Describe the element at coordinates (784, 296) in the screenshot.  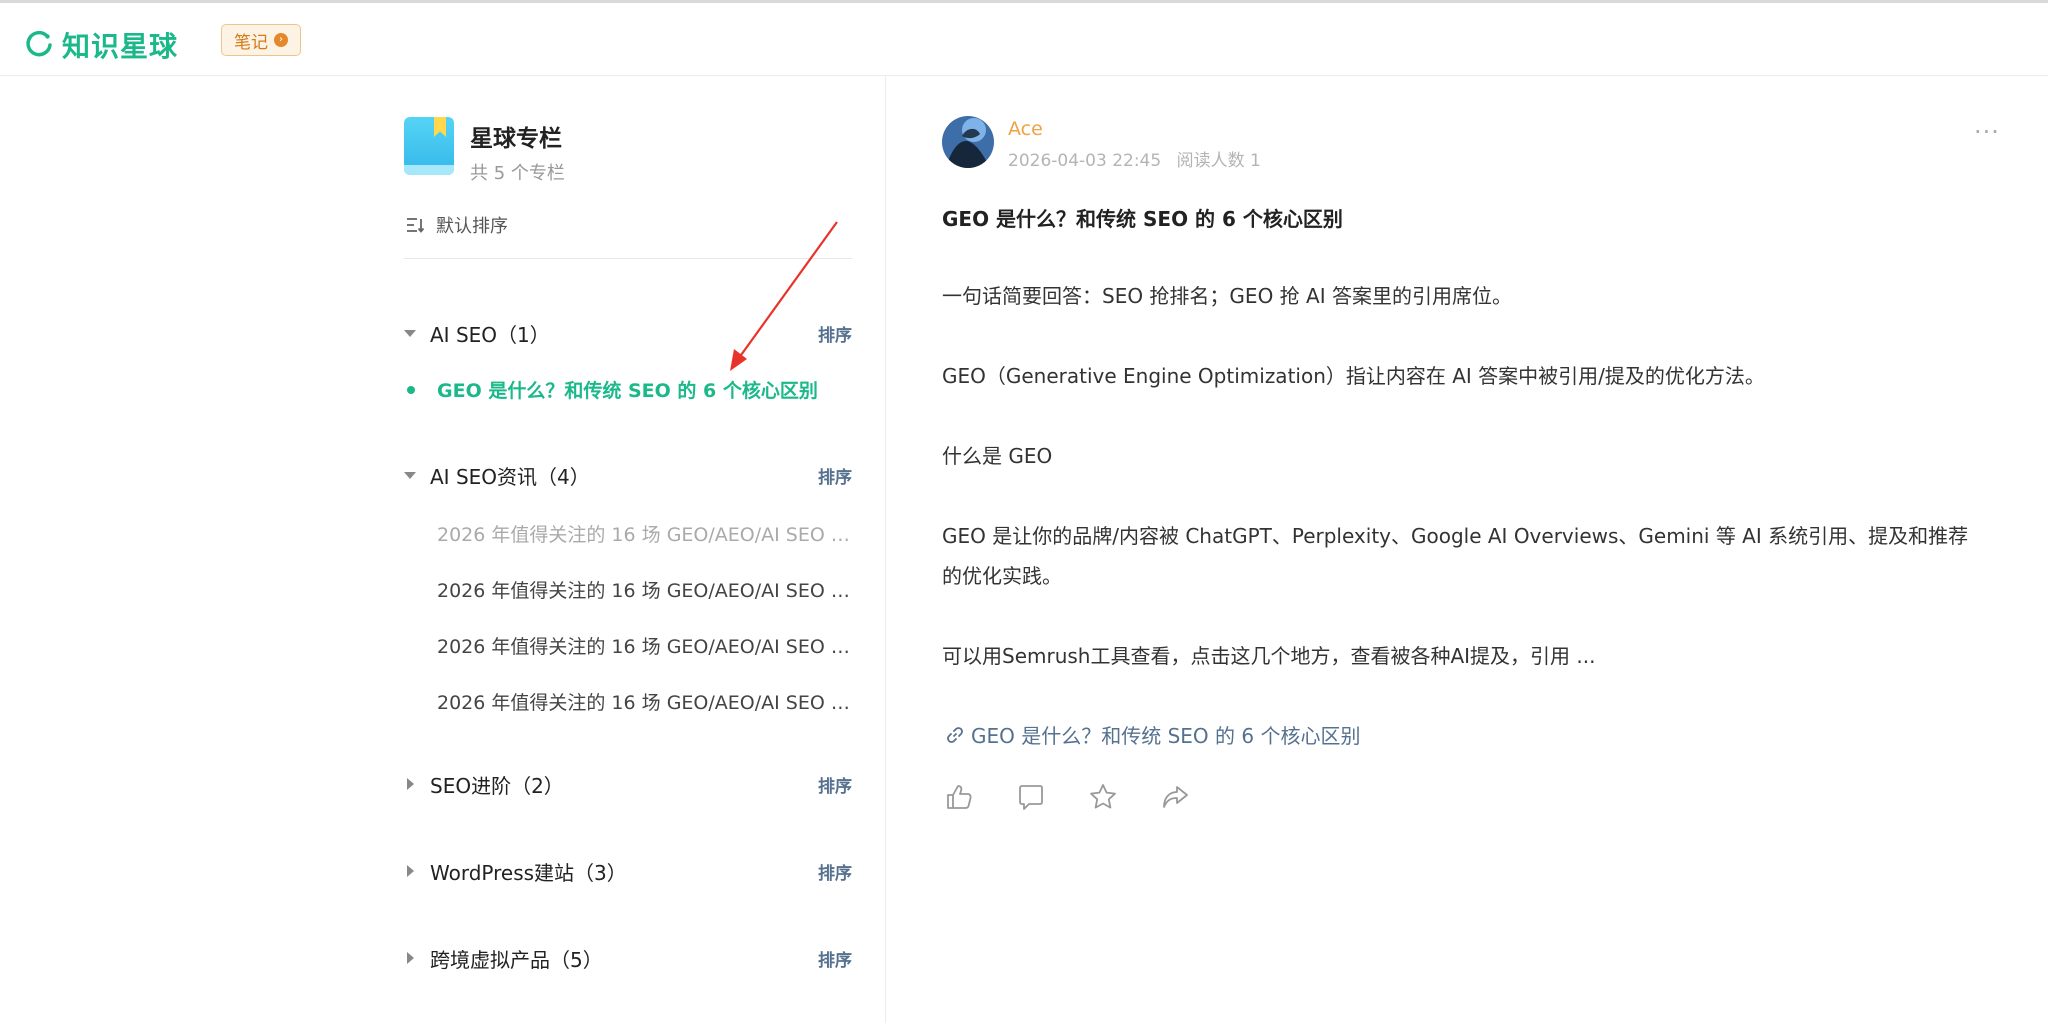
I see `annotation-arrow-icon` at that location.